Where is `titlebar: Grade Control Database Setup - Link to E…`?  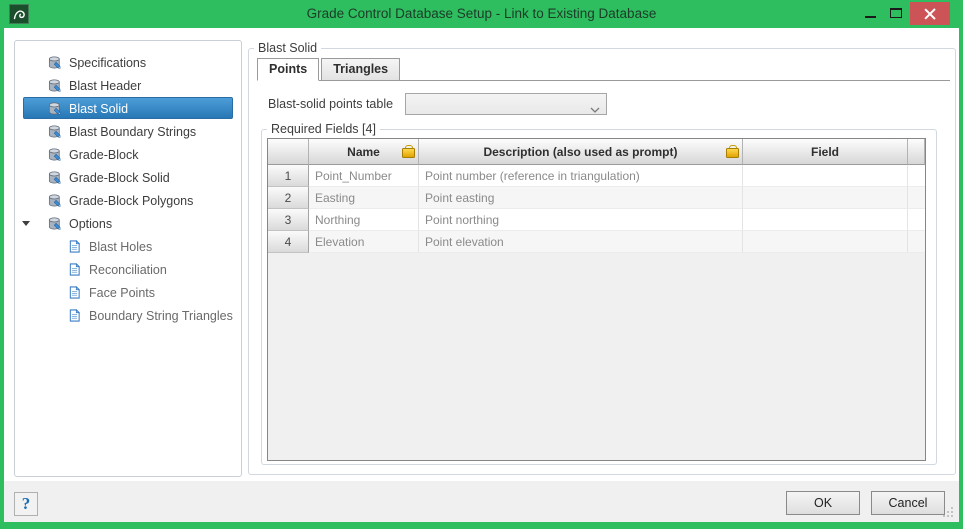
titlebar: Grade Control Database Setup - Link to E… is located at coordinates (481, 14).